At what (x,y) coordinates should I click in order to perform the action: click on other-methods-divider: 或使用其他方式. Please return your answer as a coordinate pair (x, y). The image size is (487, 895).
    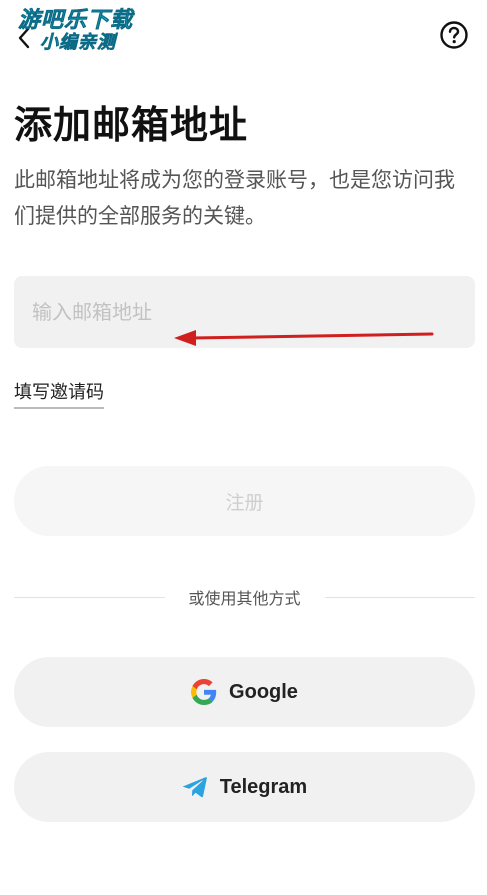
    Looking at the image, I should click on (245, 597).